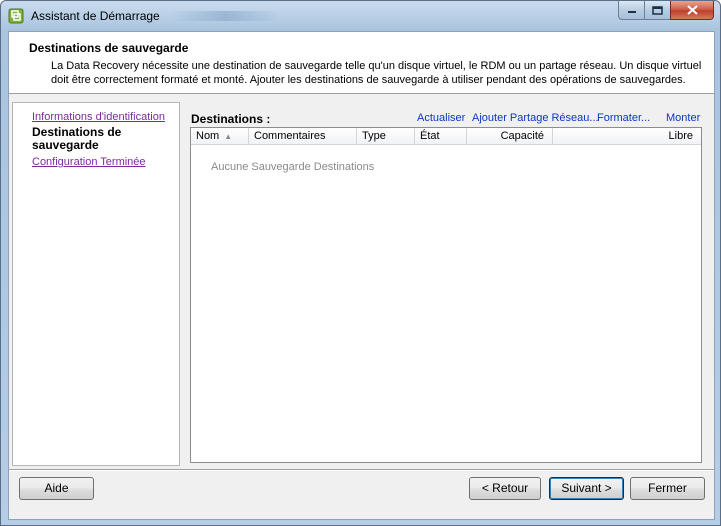 The image size is (721, 526). Describe the element at coordinates (228, 136) in the screenshot. I see `sort-ascending-icon: ▲` at that location.